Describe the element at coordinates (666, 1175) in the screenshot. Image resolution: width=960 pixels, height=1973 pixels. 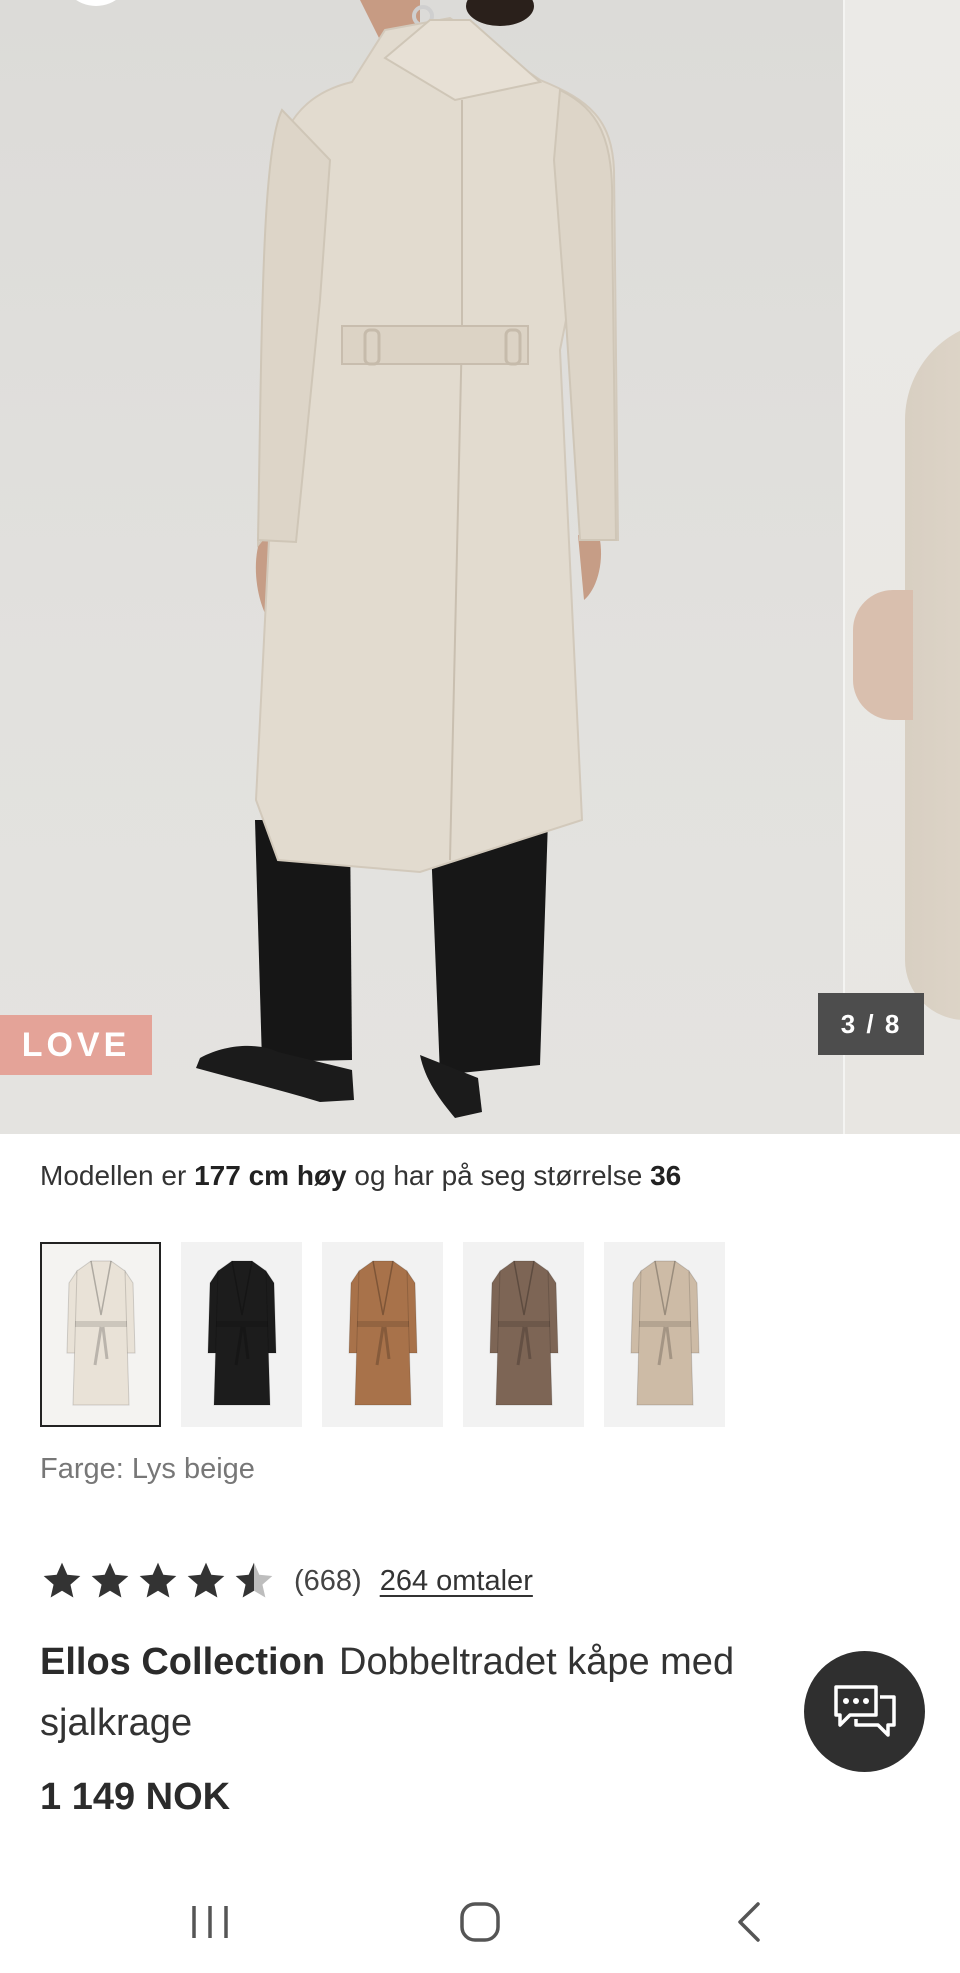
I see `model-size: 36` at that location.